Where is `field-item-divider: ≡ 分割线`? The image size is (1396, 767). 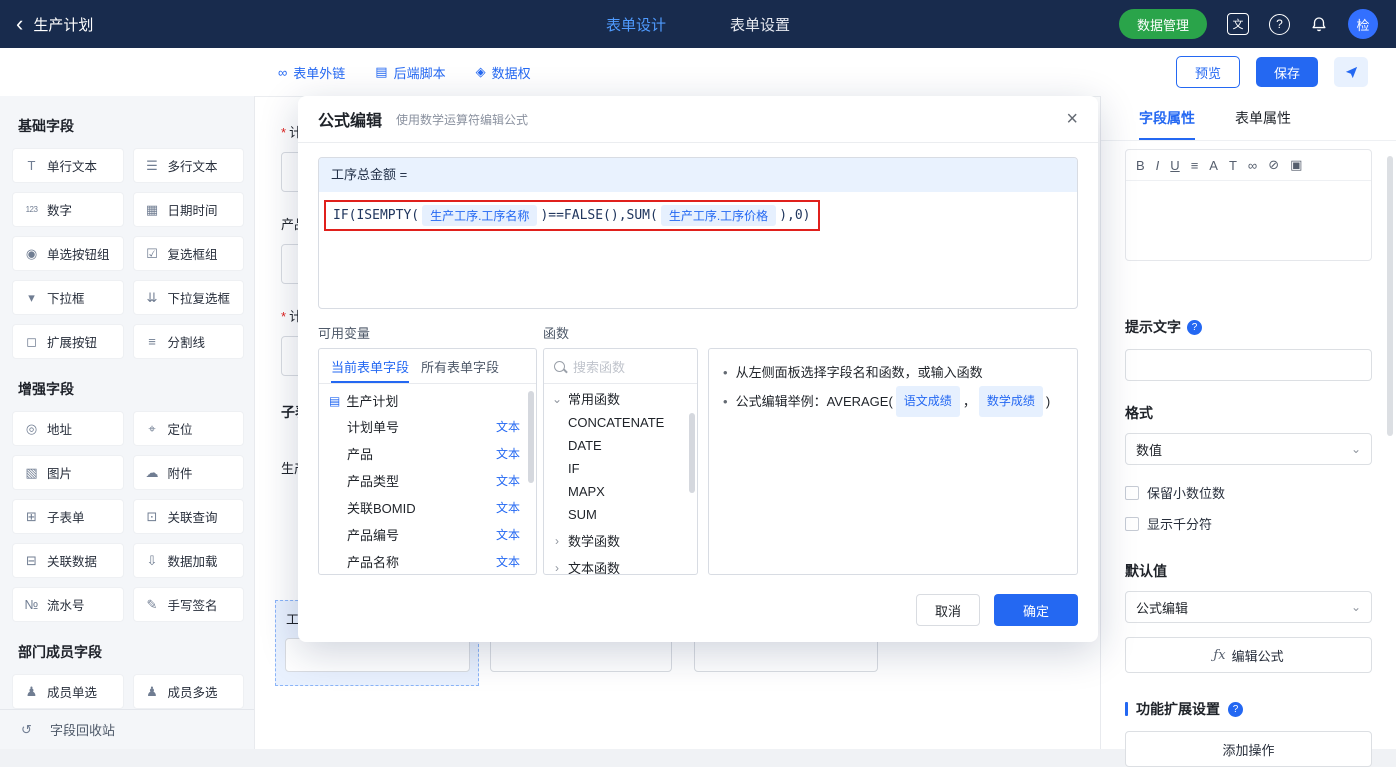
field-item-divider: ≡ 分割线 is located at coordinates (188, 341).